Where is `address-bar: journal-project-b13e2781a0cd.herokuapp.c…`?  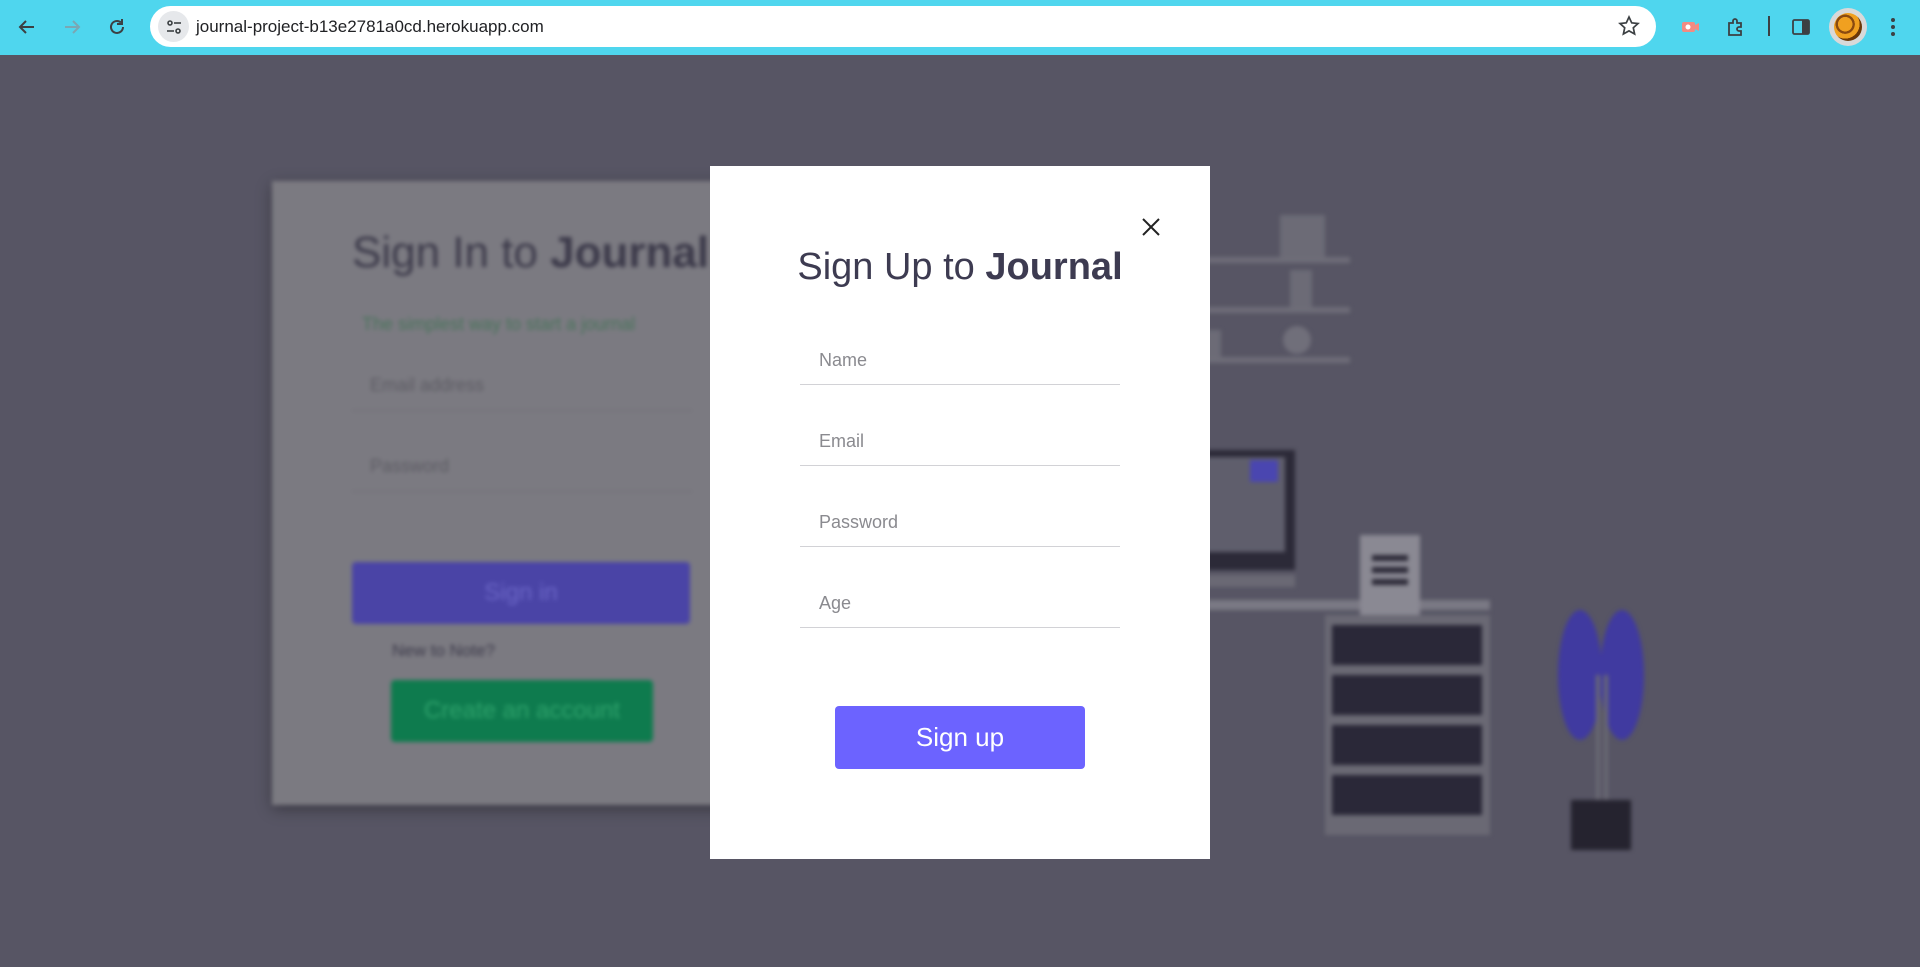 address-bar: journal-project-b13e2781a0cd.herokuapp.c… is located at coordinates (903, 26).